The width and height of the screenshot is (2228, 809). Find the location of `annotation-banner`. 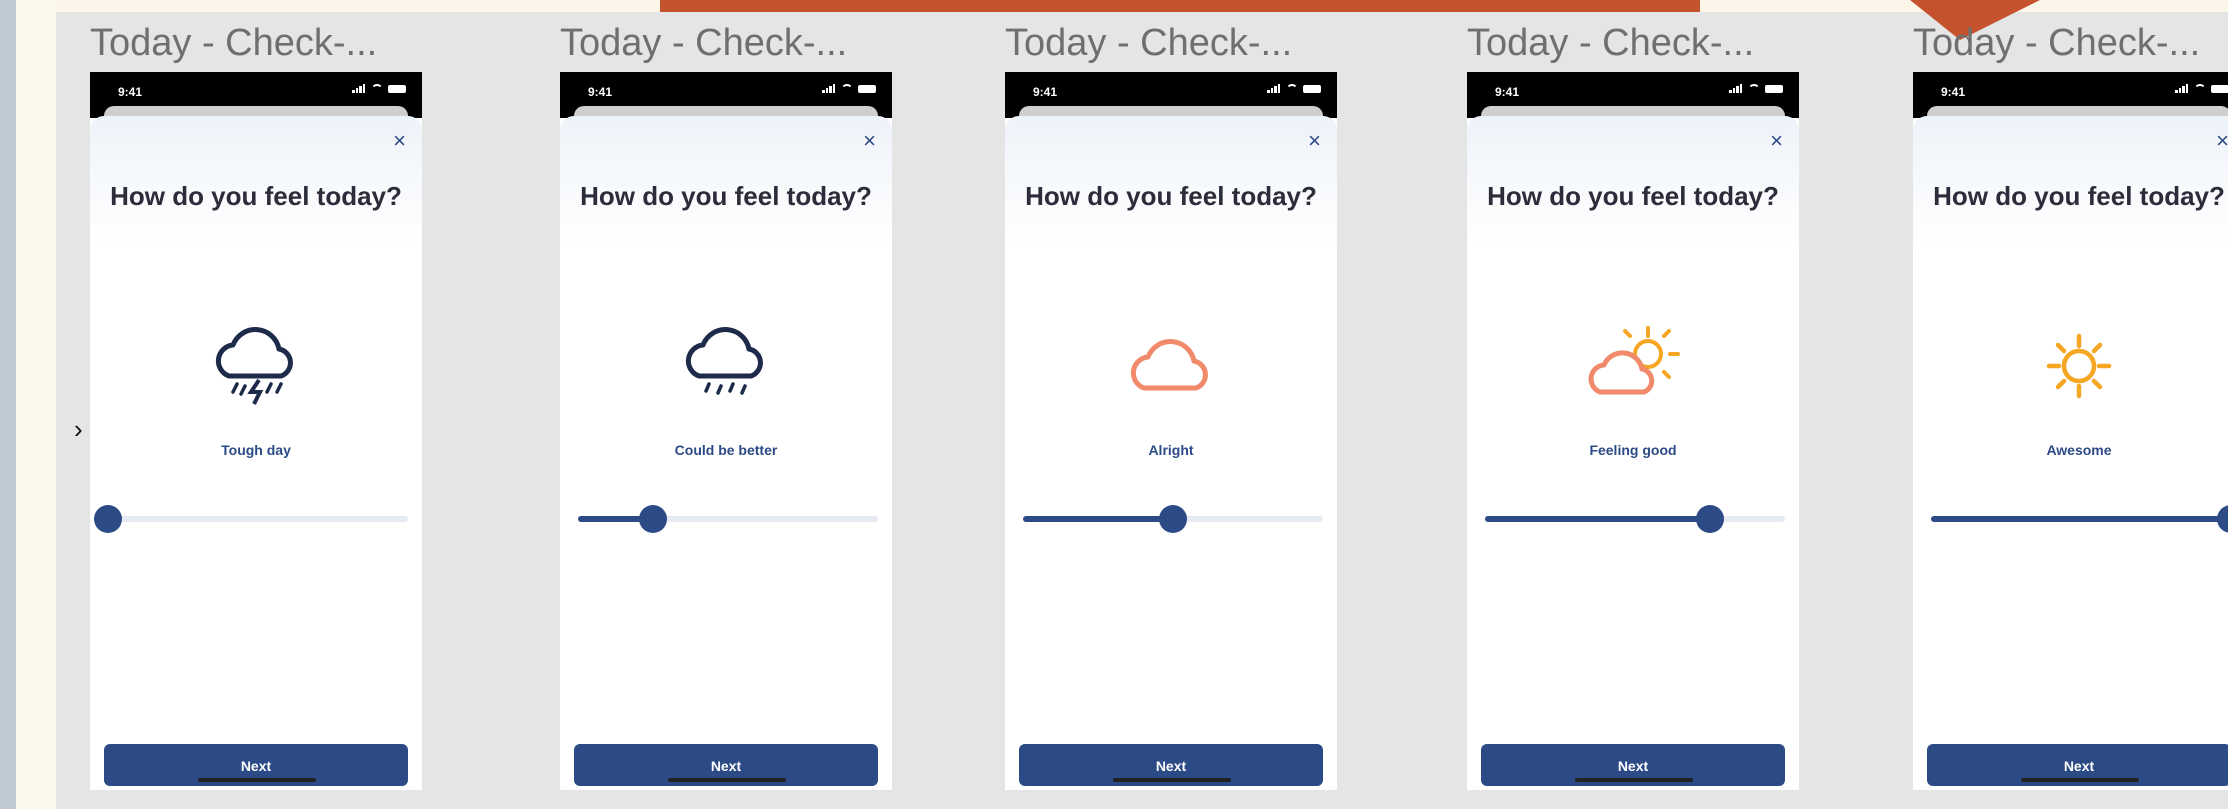

annotation-banner is located at coordinates (1180, 6).